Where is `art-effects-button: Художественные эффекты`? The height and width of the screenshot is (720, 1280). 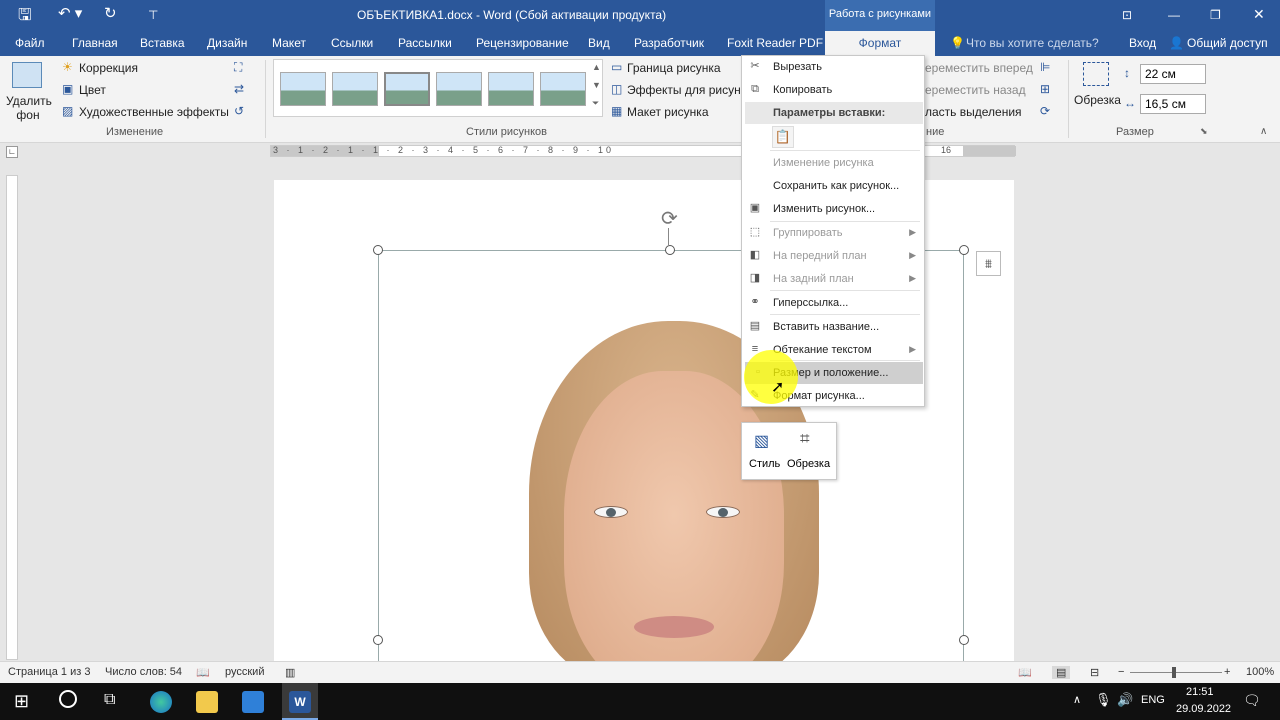
art-effects-button: Художественные эффекты is located at coordinates (154, 112).